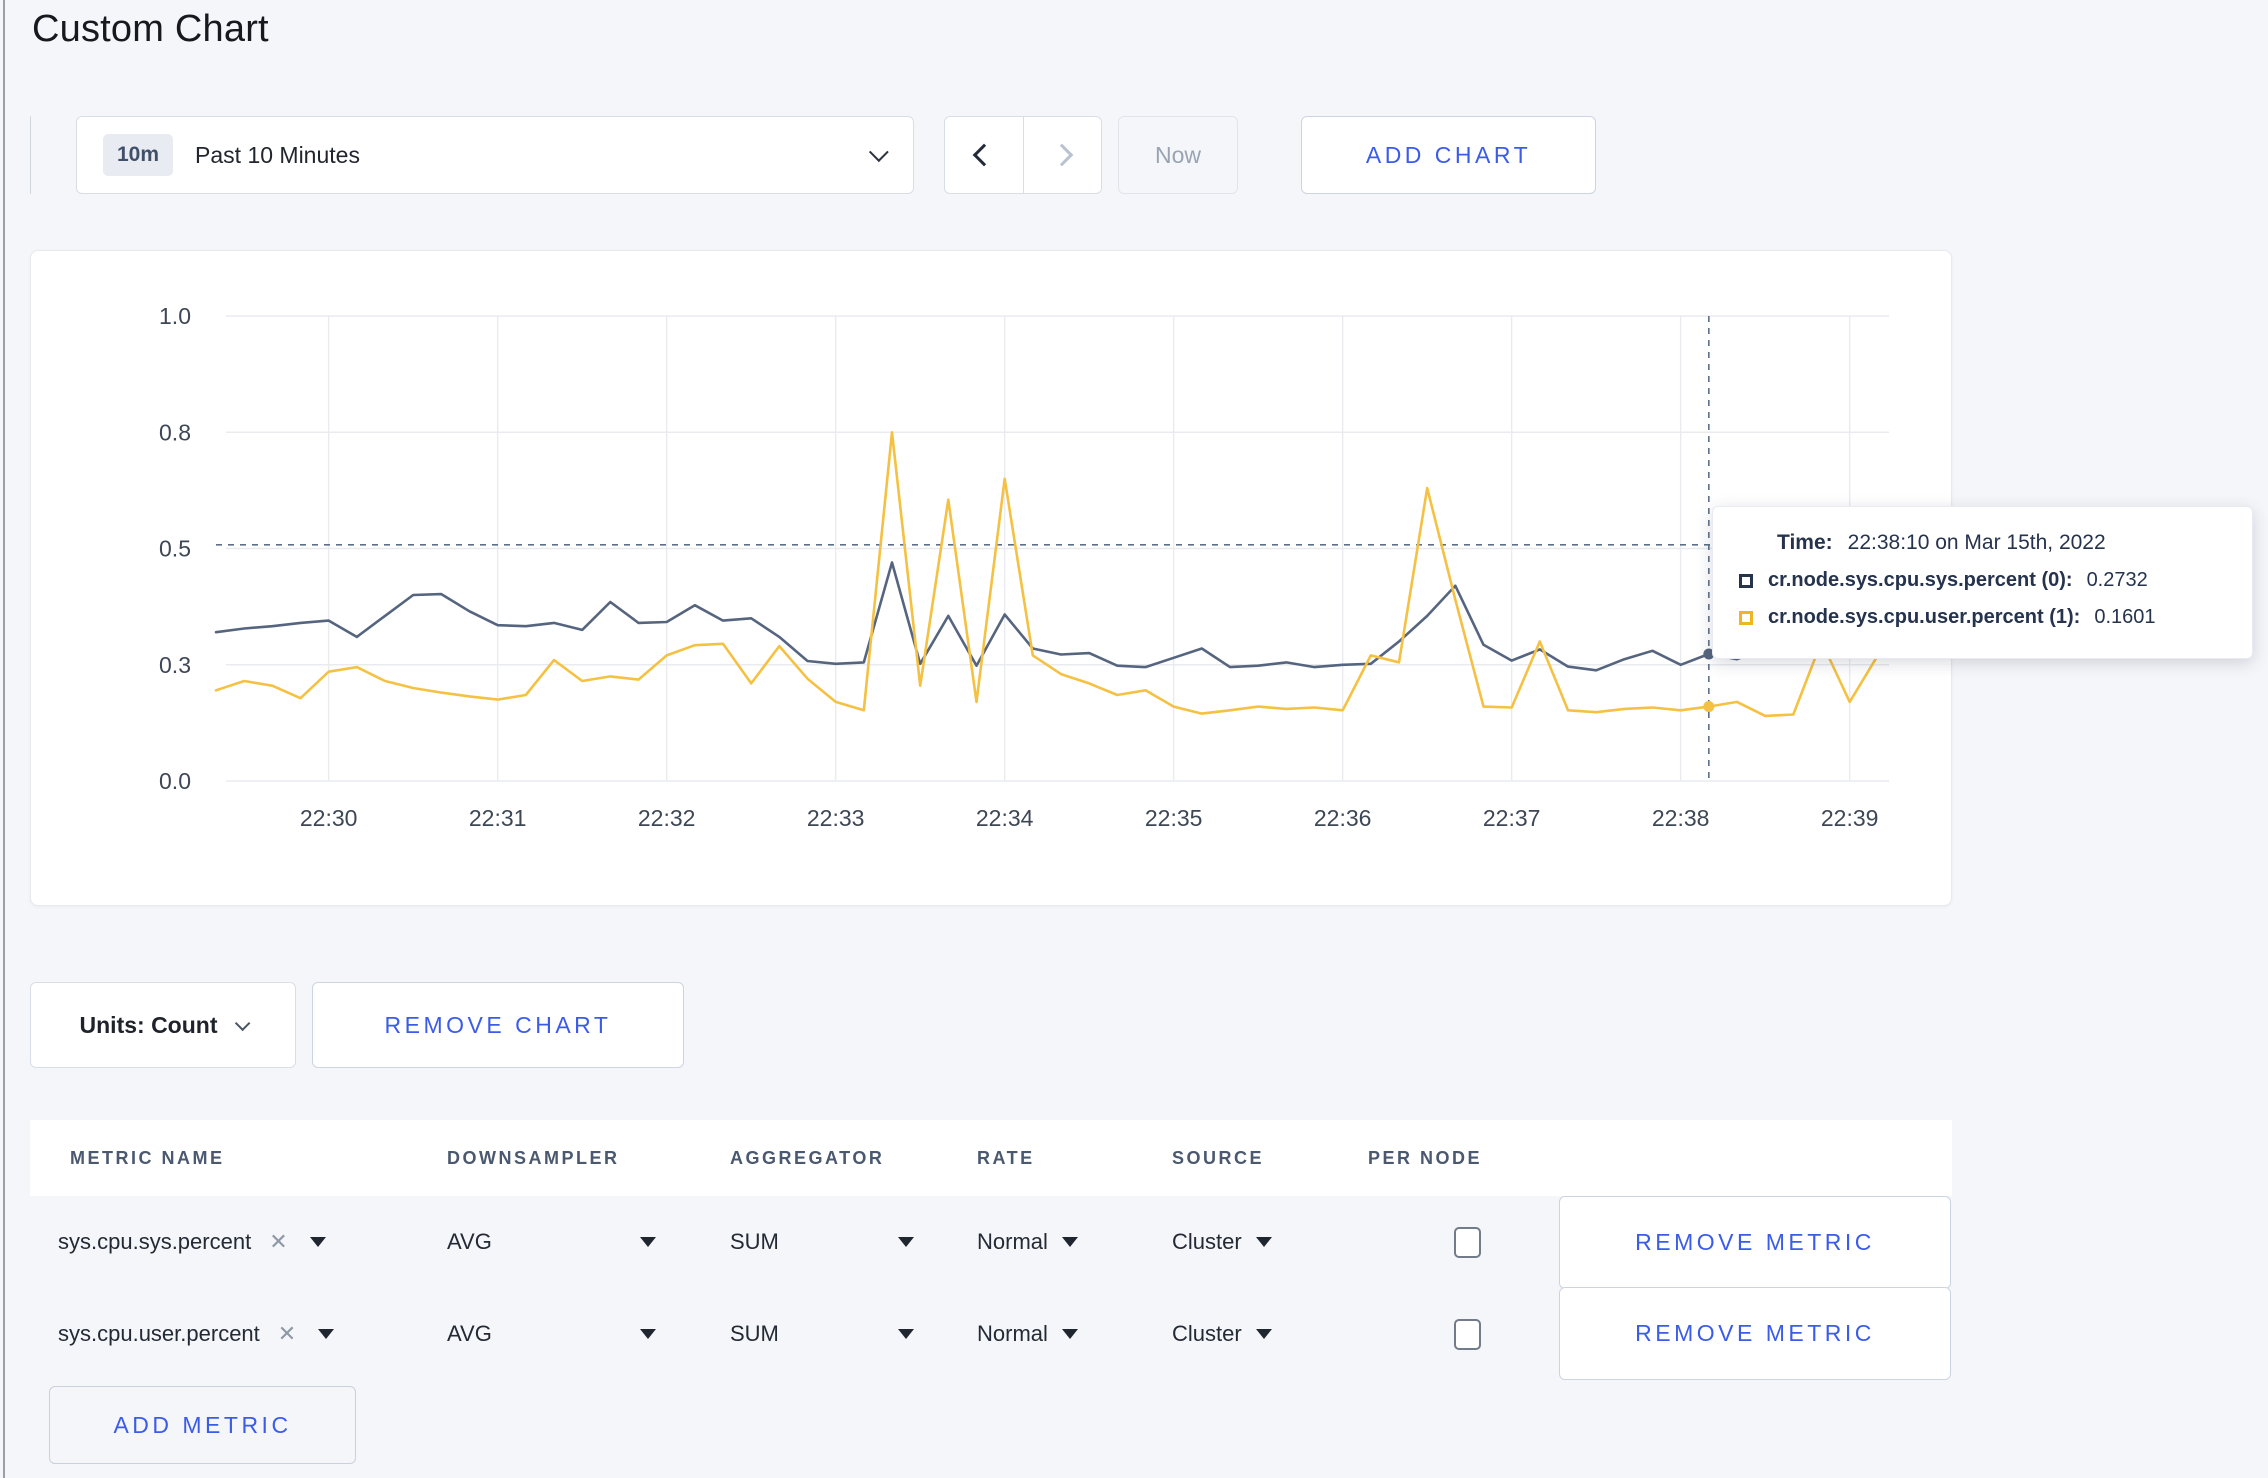 The height and width of the screenshot is (1478, 2268). What do you see at coordinates (148, 1024) in the screenshot?
I see `units-label: Units: Count` at bounding box center [148, 1024].